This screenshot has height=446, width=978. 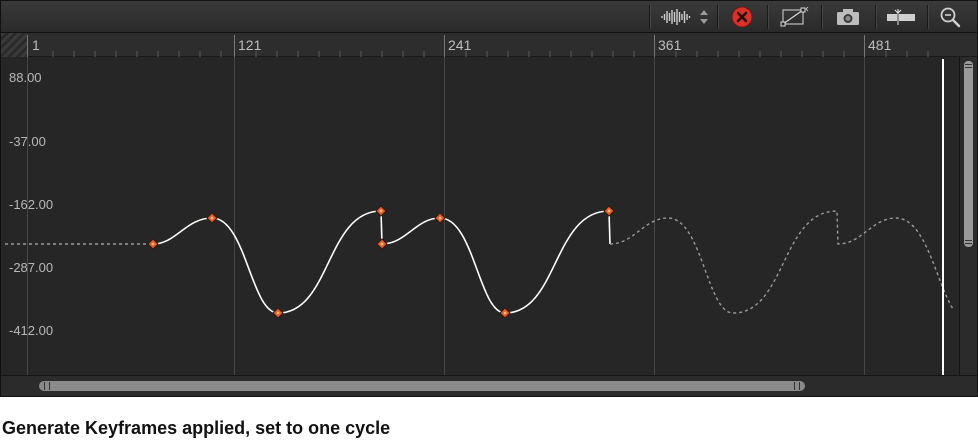 What do you see at coordinates (677, 17) in the screenshot?
I see `audio-waveform-icon` at bounding box center [677, 17].